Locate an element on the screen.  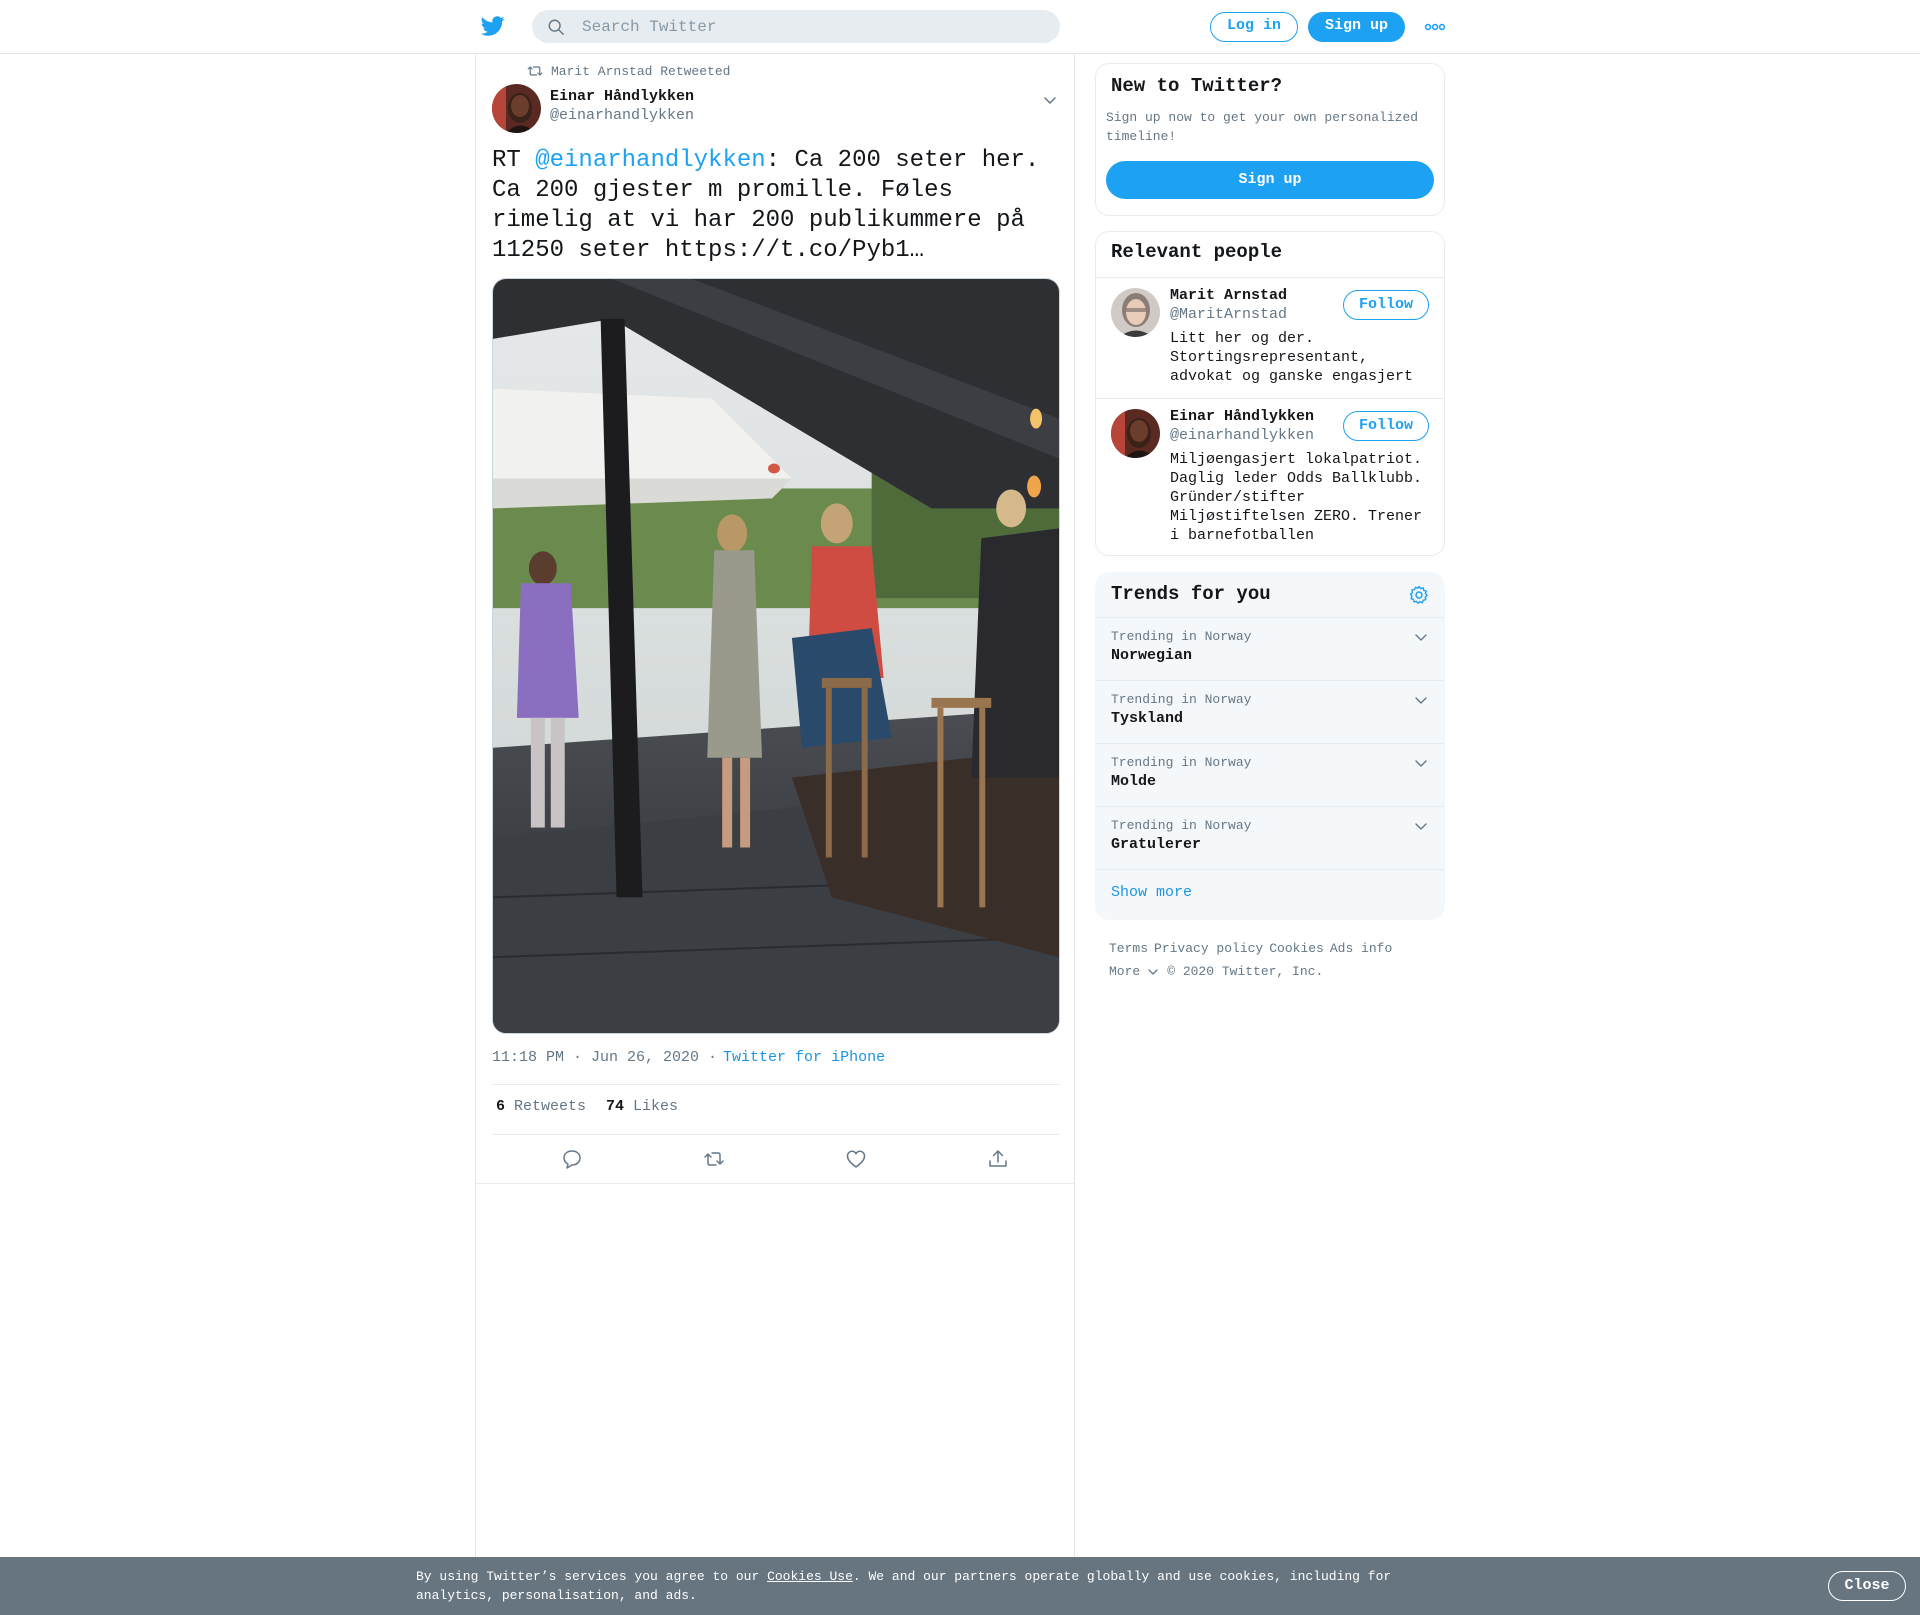
share-icon is located at coordinates (998, 1159).